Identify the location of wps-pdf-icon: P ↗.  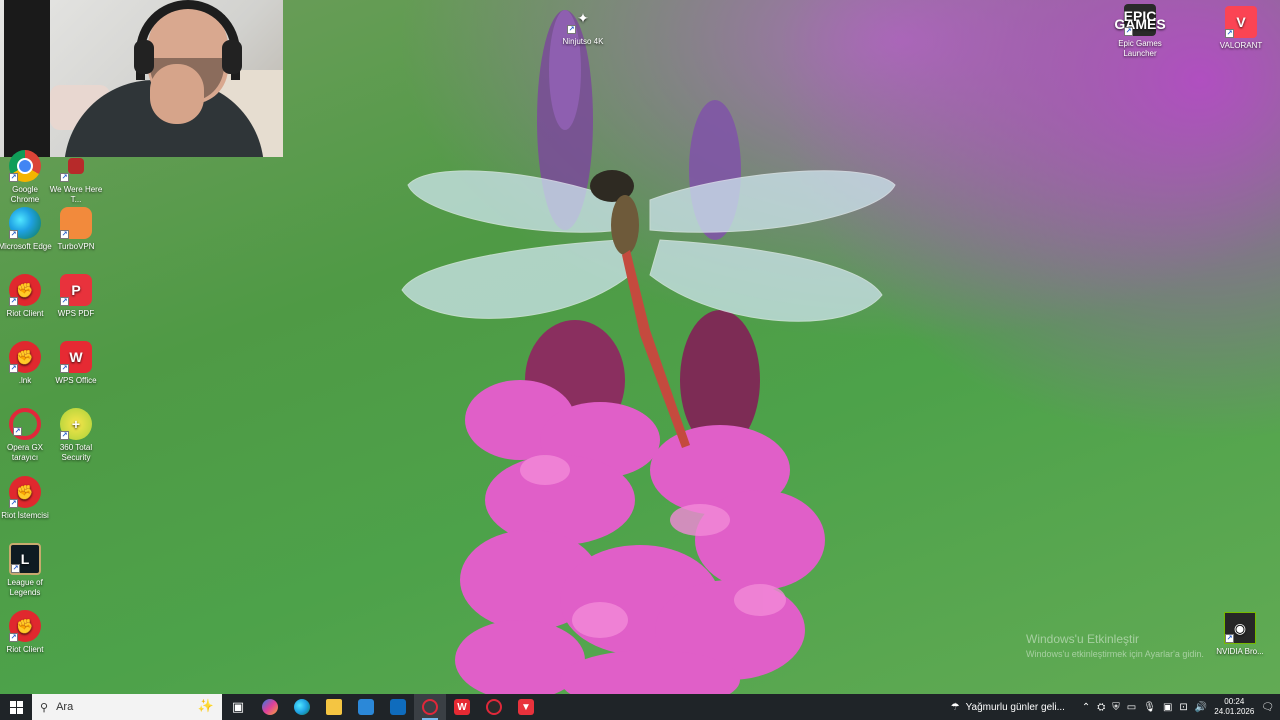
(76, 290).